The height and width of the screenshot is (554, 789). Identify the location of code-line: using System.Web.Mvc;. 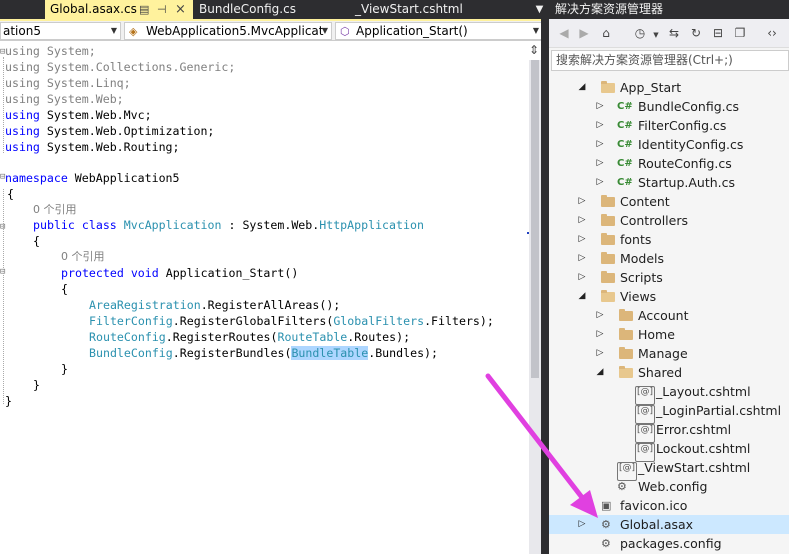
(78, 115).